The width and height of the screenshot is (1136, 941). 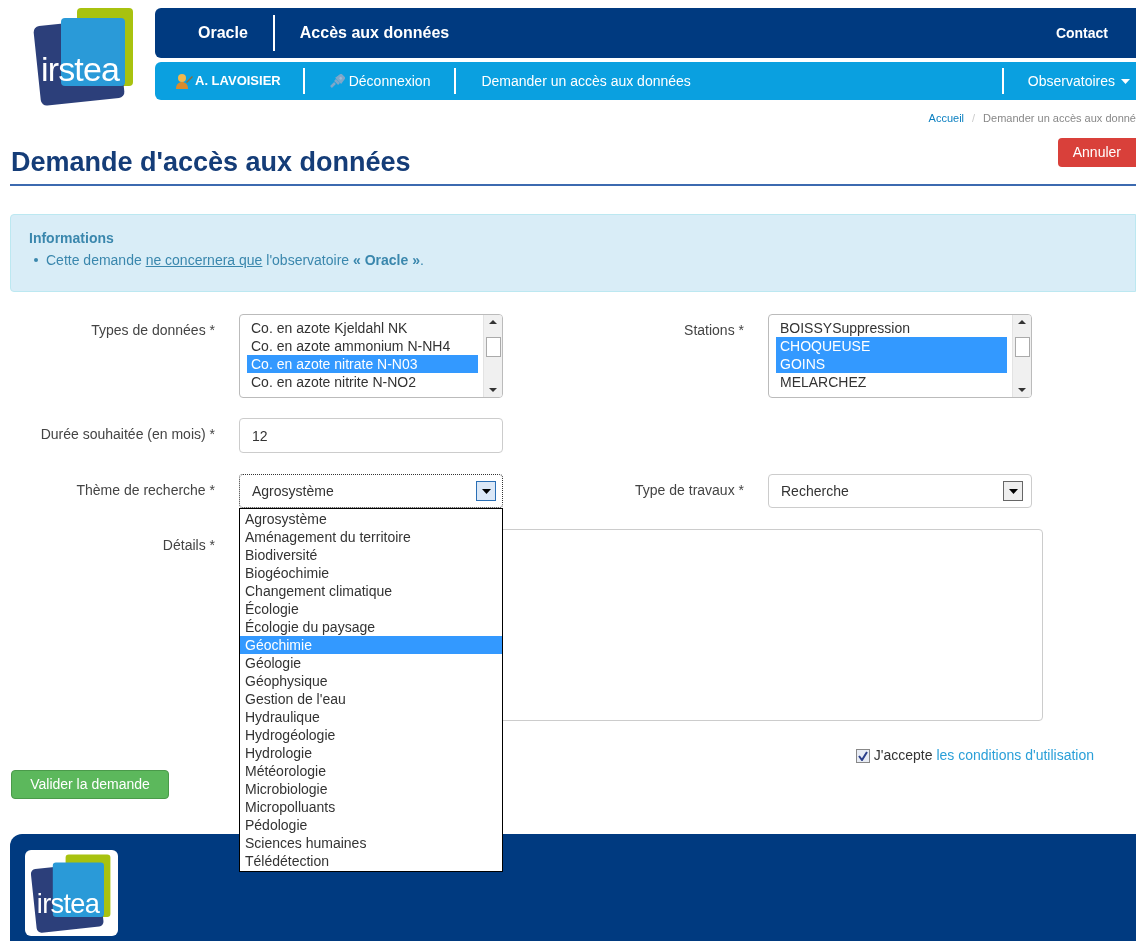 What do you see at coordinates (714, 330) in the screenshot?
I see `field-label: Stations *` at bounding box center [714, 330].